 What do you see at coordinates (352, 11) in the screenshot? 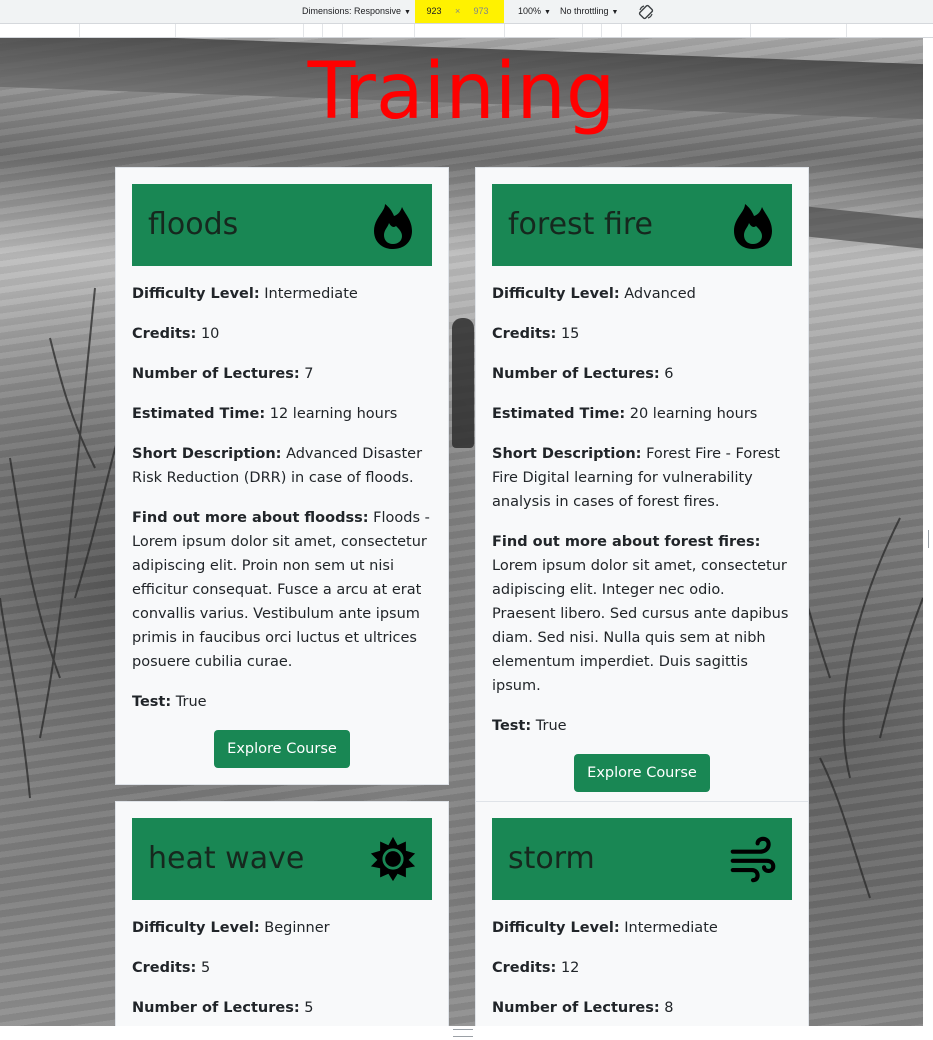
I see `dimensions-label: Dimensions: Responsive` at bounding box center [352, 11].